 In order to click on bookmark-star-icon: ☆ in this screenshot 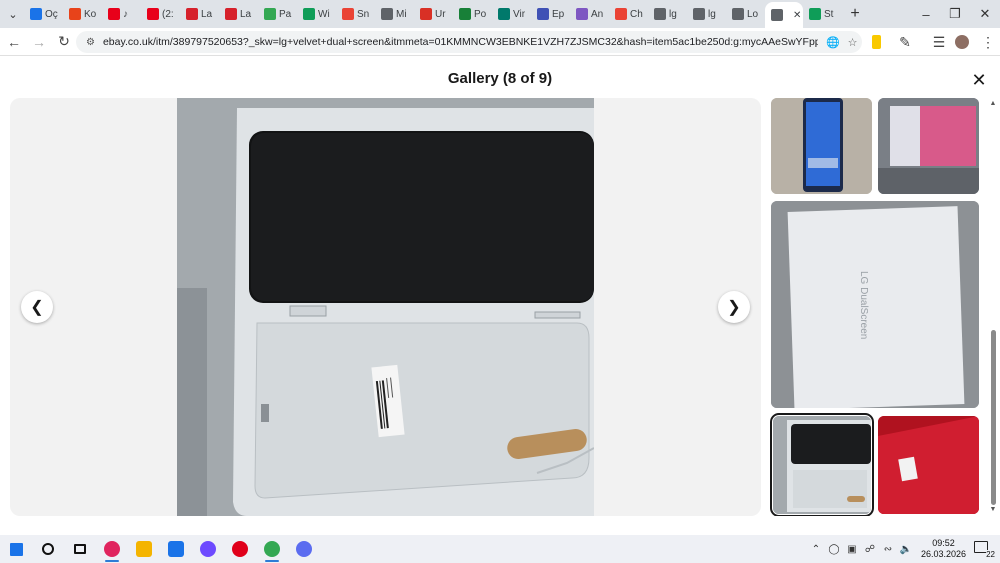, I will do `click(853, 42)`.